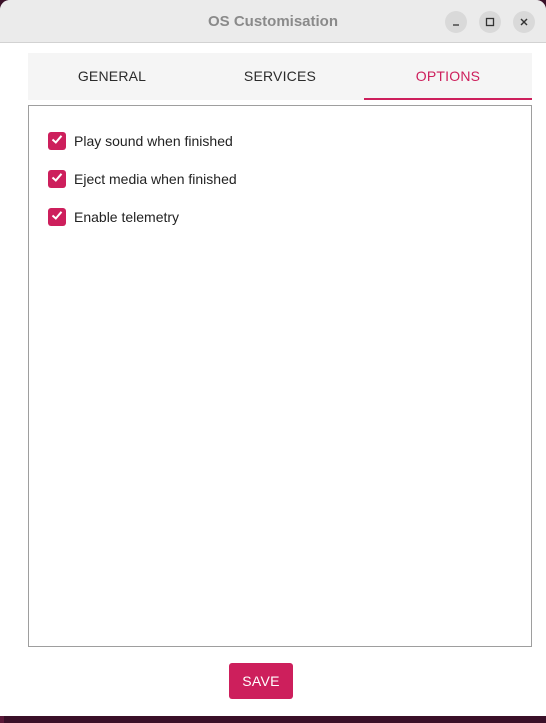  I want to click on minimize-button, so click(456, 22).